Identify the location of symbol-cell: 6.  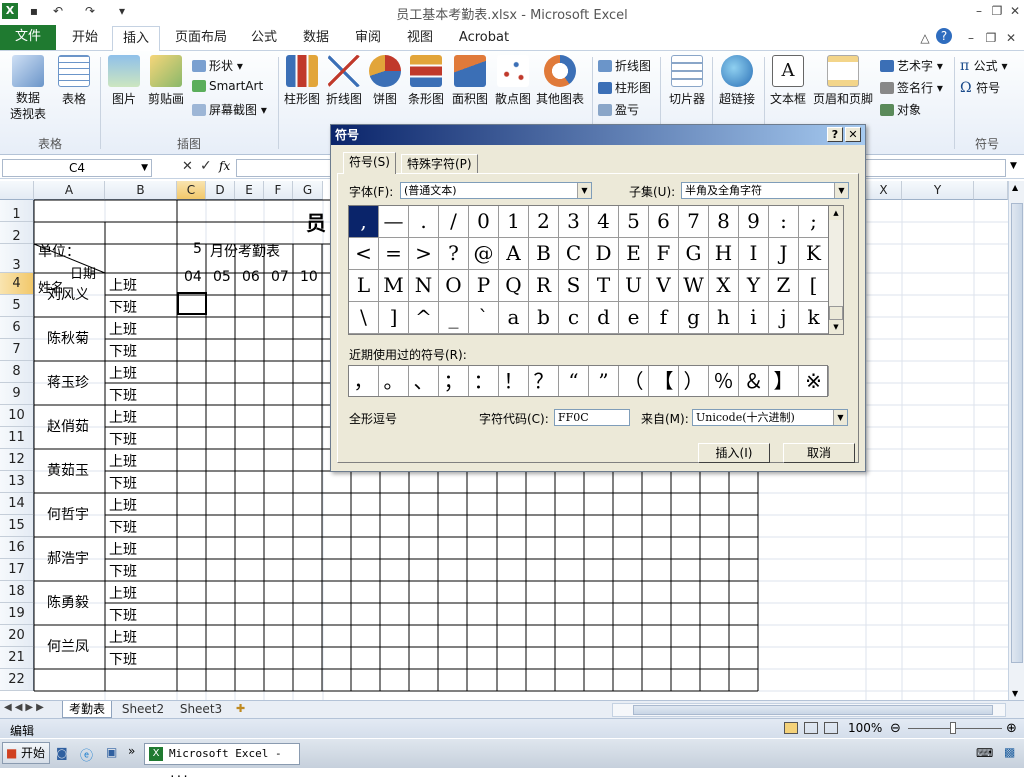
(664, 222).